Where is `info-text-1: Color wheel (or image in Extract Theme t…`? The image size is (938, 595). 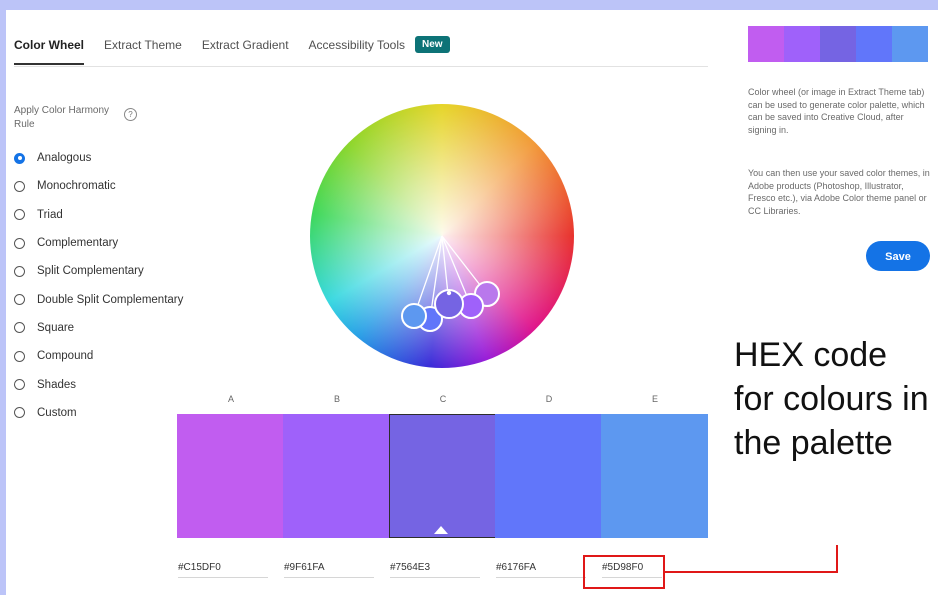 info-text-1: Color wheel (or image in Extract Theme t… is located at coordinates (836, 111).